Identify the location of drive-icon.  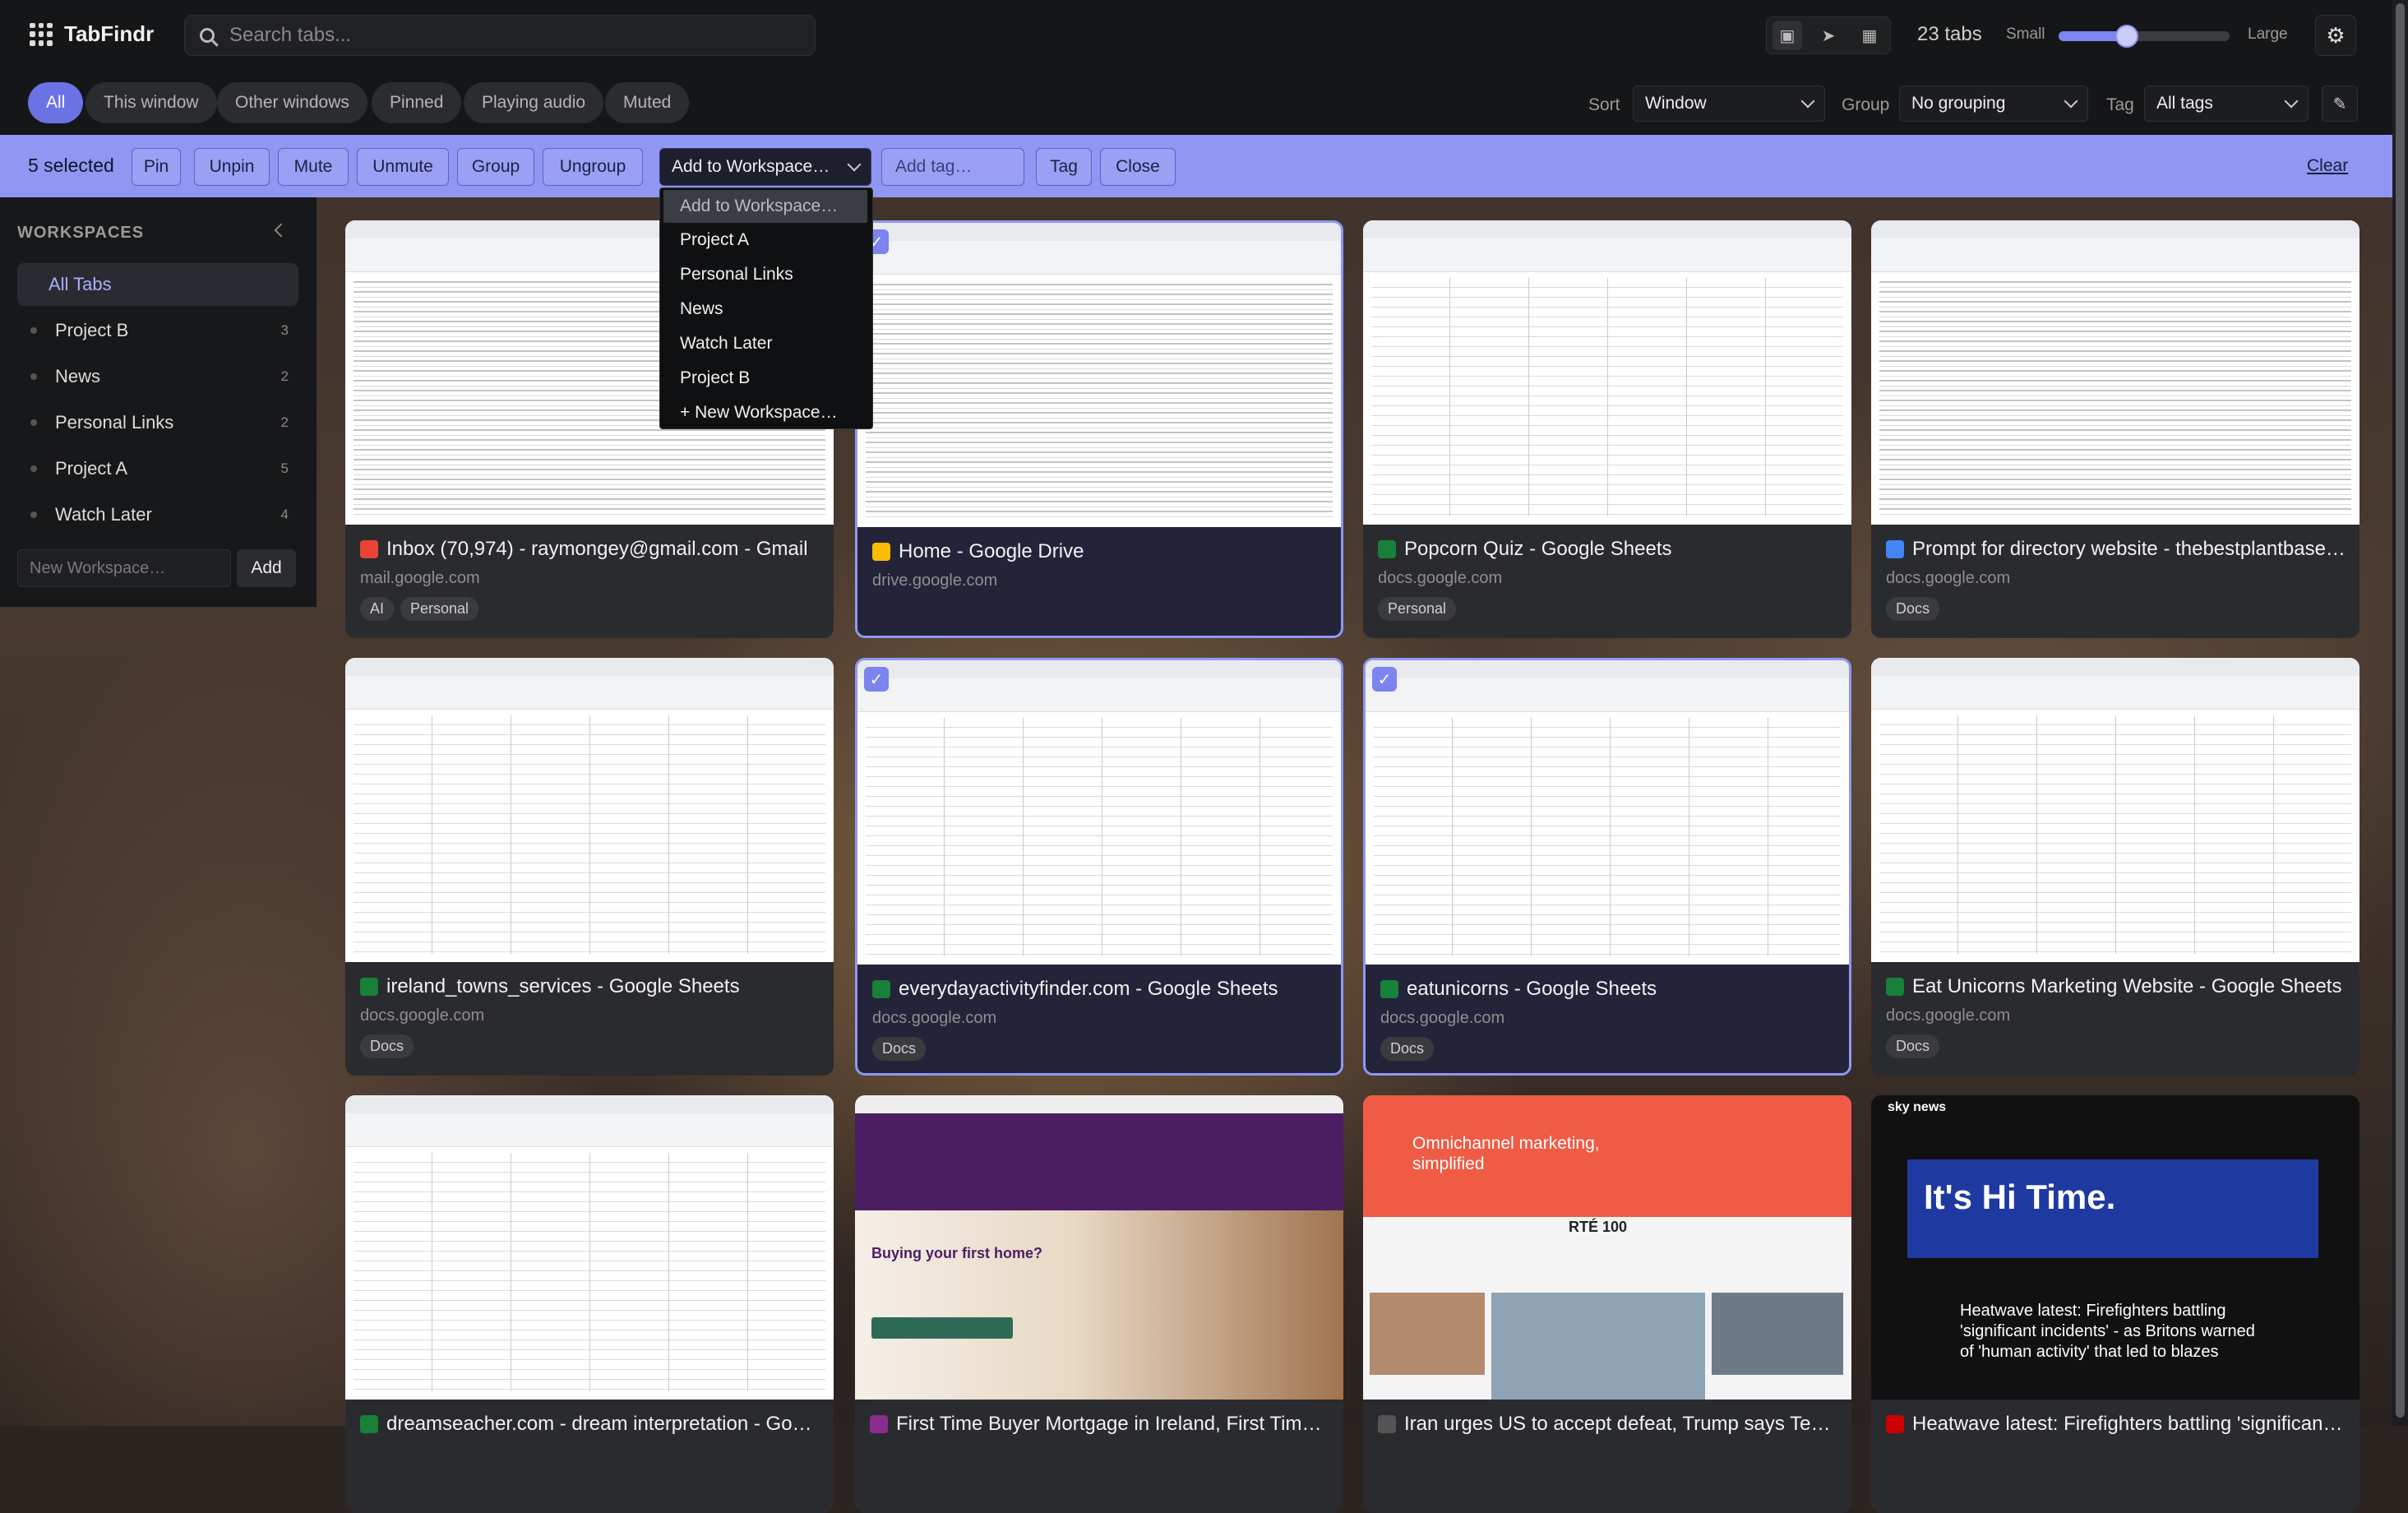
(881, 552).